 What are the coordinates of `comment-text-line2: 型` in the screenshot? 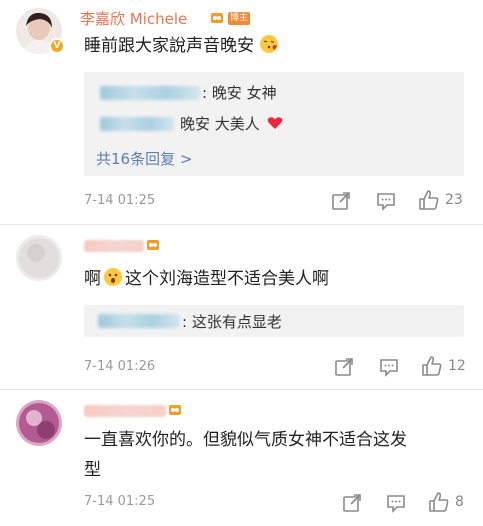 It's located at (92, 470).